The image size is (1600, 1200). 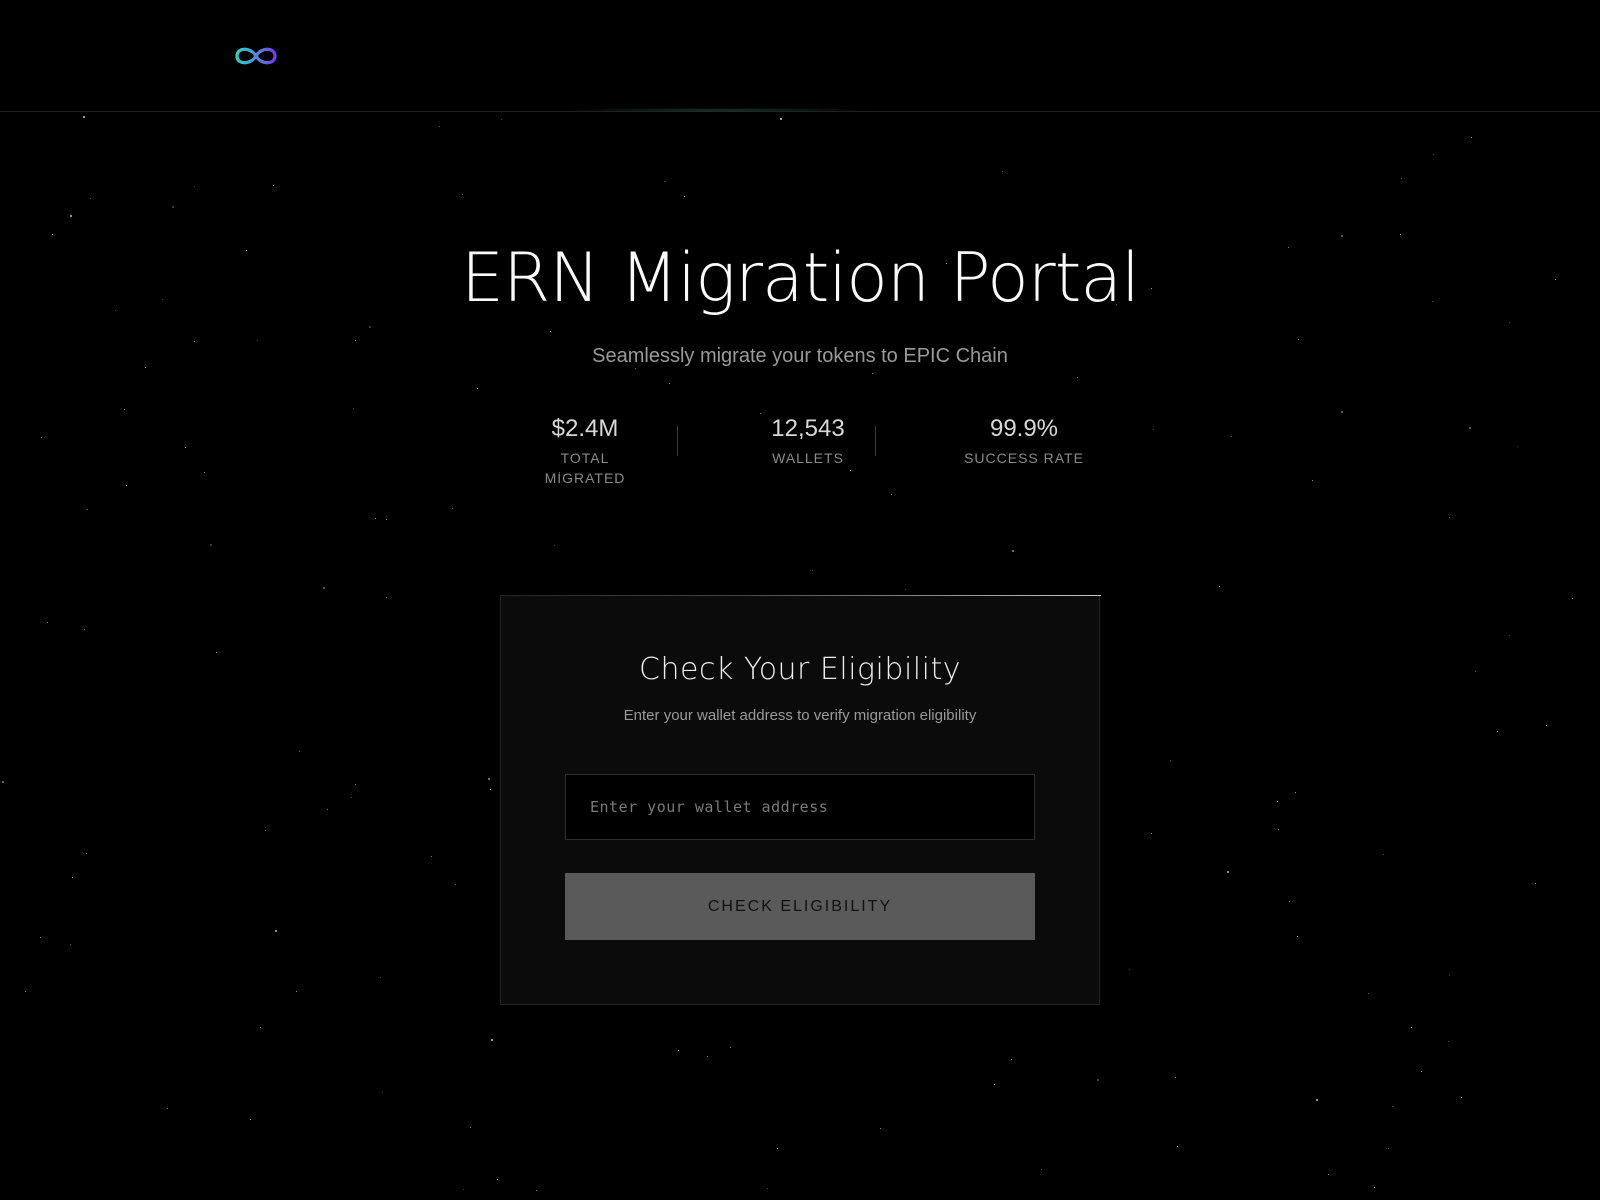 I want to click on check-eligibility-button: CHECK ELIGIBILITY, so click(x=800, y=906).